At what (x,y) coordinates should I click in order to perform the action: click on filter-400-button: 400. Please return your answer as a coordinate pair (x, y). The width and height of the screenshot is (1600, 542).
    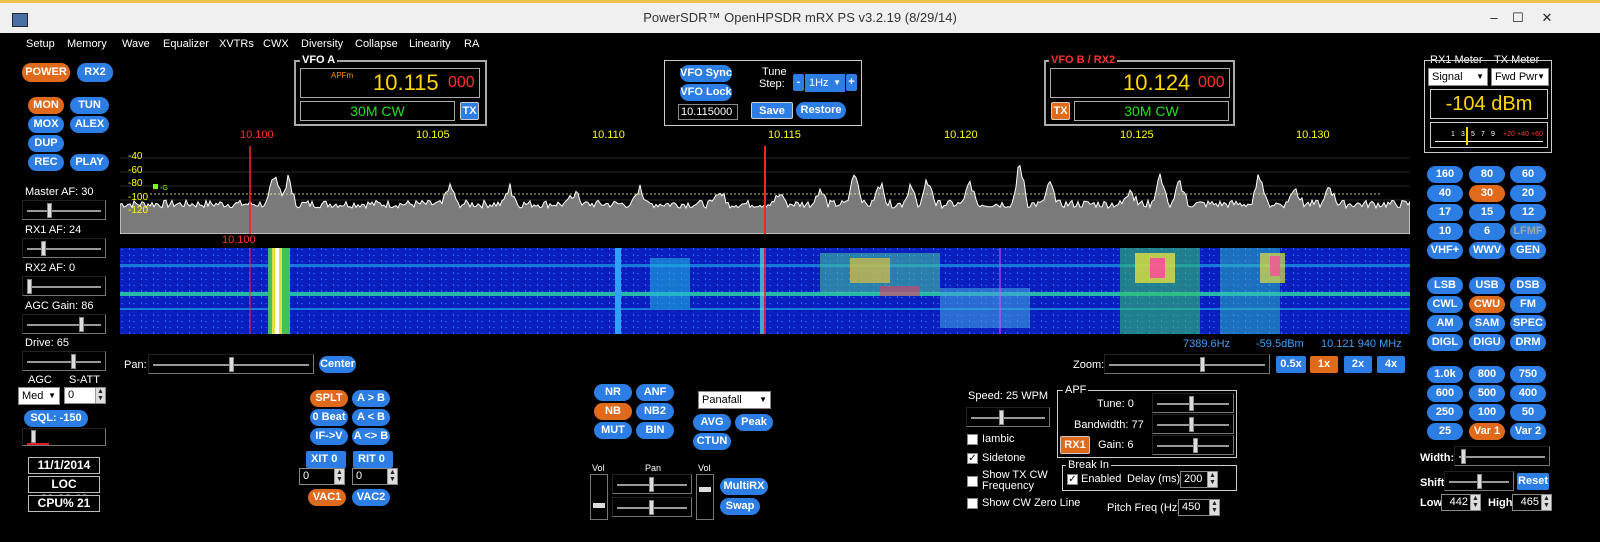
    Looking at the image, I should click on (1528, 393).